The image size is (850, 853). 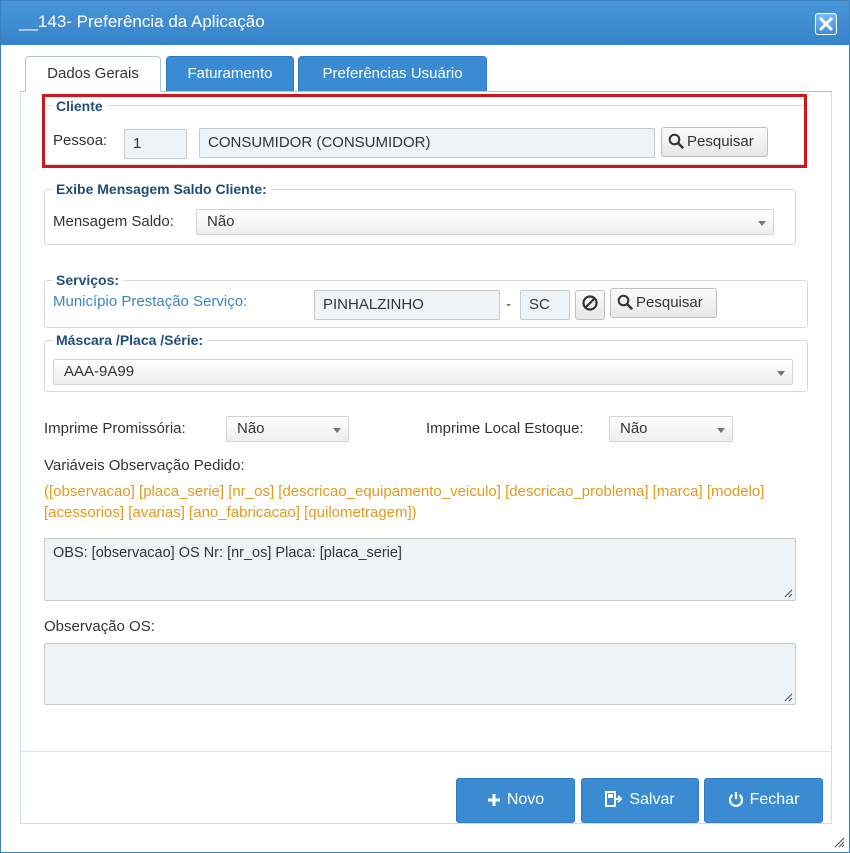 What do you see at coordinates (142, 21) in the screenshot?
I see `window-title: __143- Preferência da Aplicação` at bounding box center [142, 21].